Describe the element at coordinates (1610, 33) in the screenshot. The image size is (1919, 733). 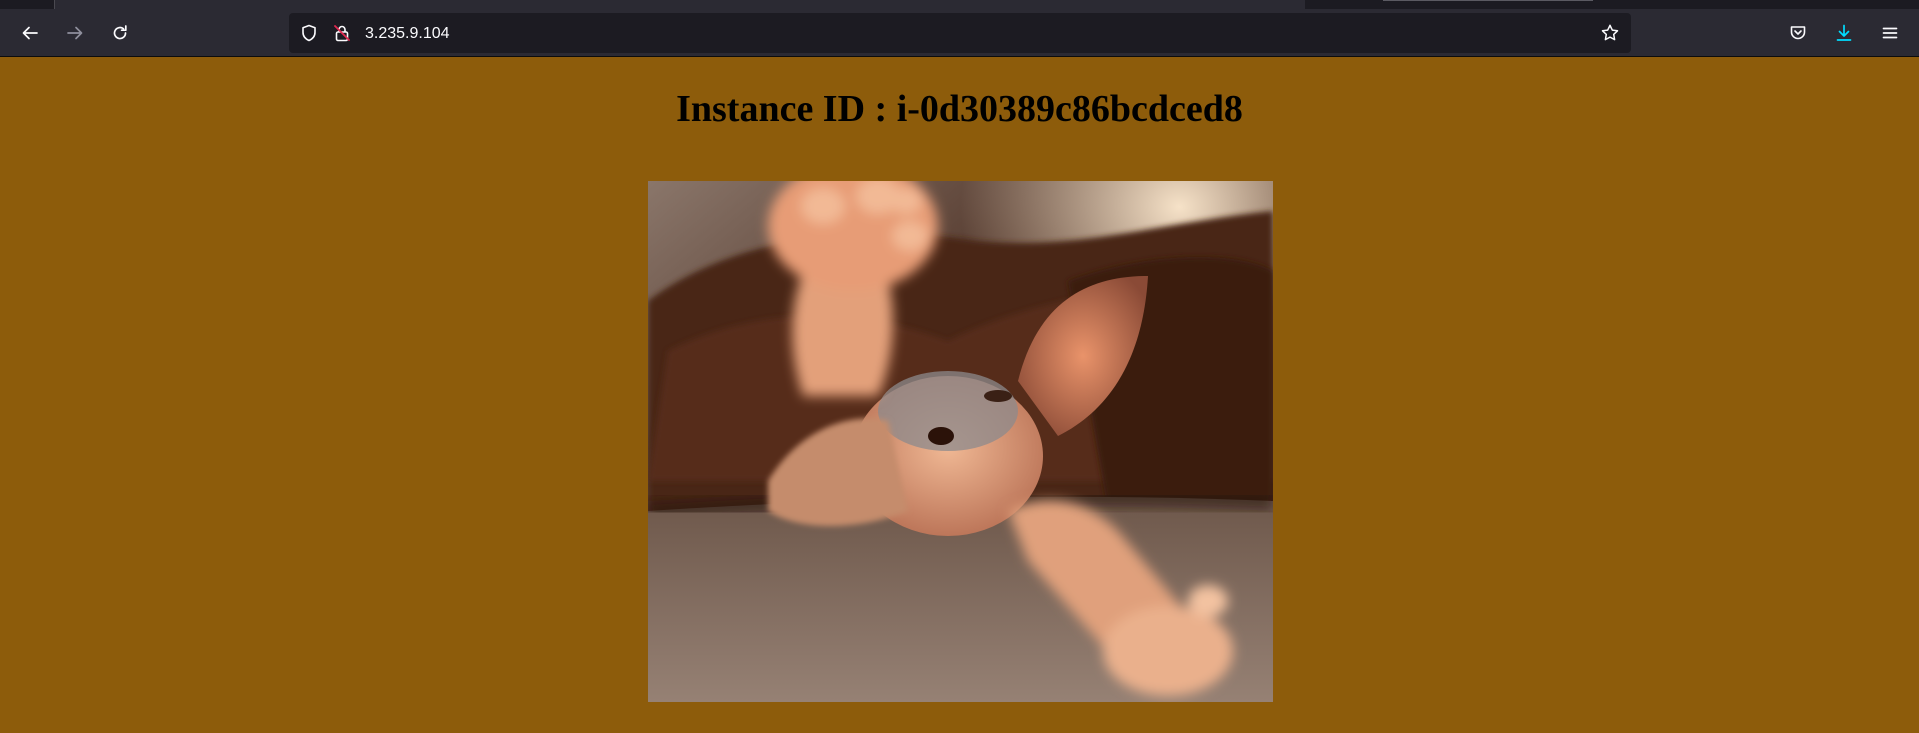
I see `star-icon` at that location.